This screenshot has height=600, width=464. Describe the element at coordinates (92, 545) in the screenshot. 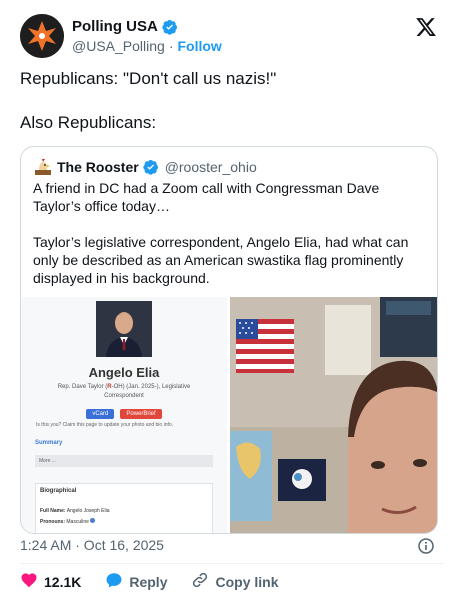

I see `tweet-timestamp: 1:24 AM · Oct 16, 2025` at that location.